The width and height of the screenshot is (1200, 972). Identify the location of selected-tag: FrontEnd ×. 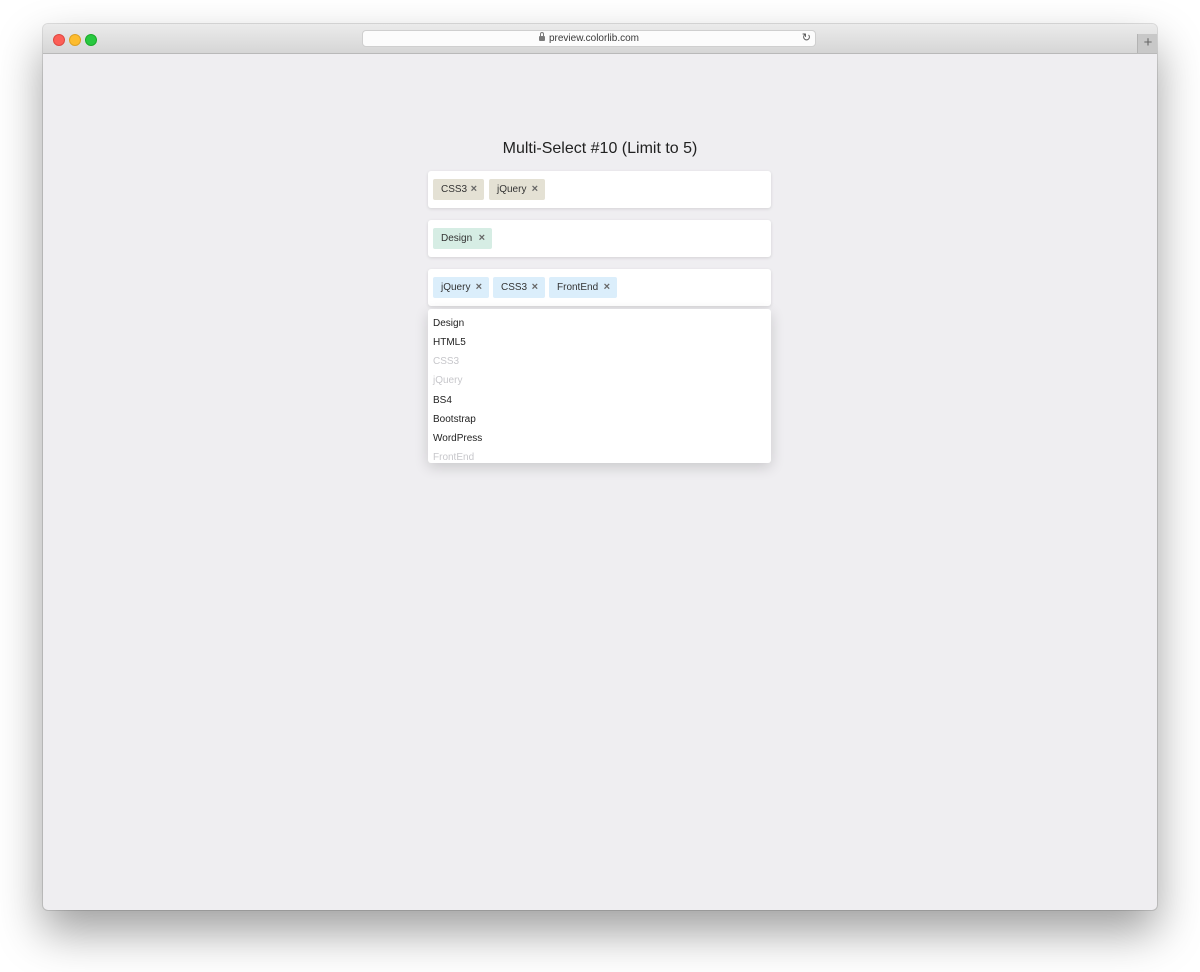
(583, 287).